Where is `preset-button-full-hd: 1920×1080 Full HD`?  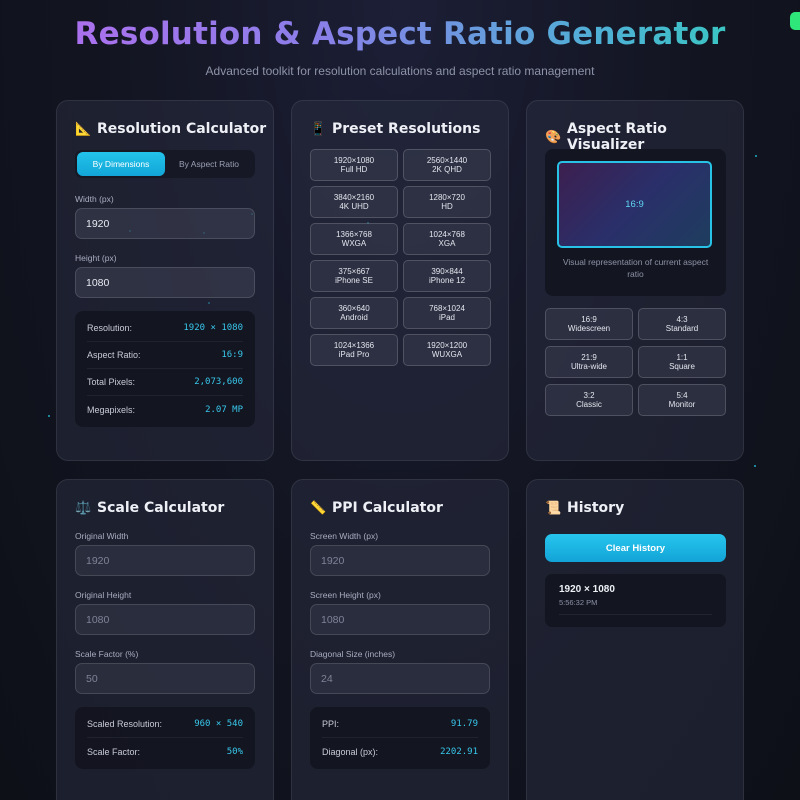 preset-button-full-hd: 1920×1080 Full HD is located at coordinates (354, 165).